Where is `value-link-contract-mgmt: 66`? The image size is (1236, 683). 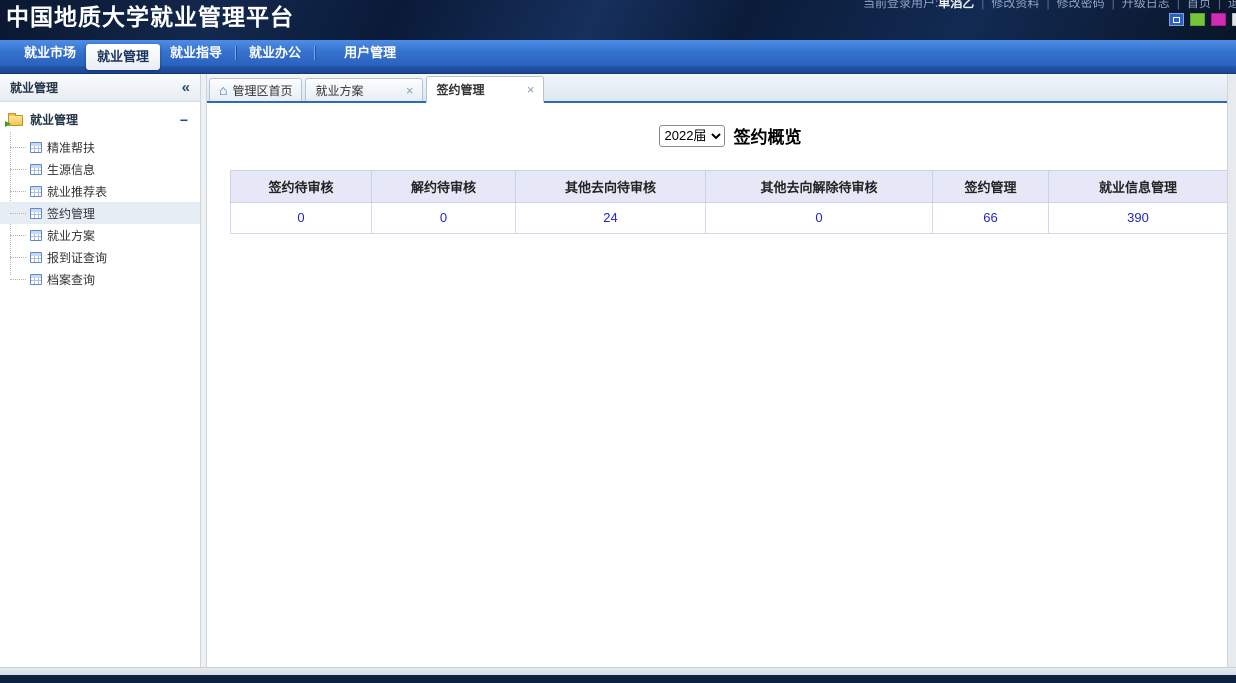 value-link-contract-mgmt: 66 is located at coordinates (990, 217).